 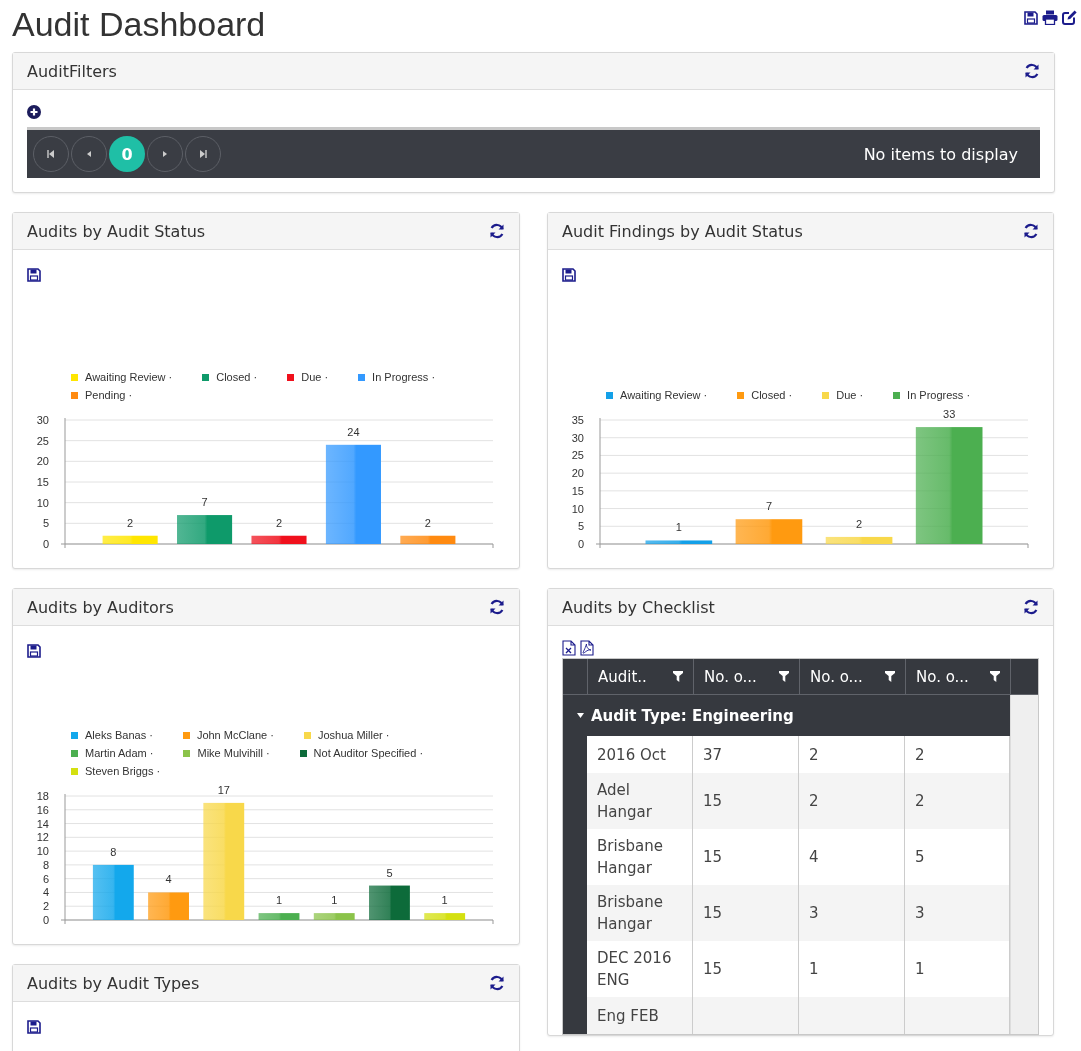 What do you see at coordinates (139, 24) in the screenshot?
I see `page-title: Audit Dashboard` at bounding box center [139, 24].